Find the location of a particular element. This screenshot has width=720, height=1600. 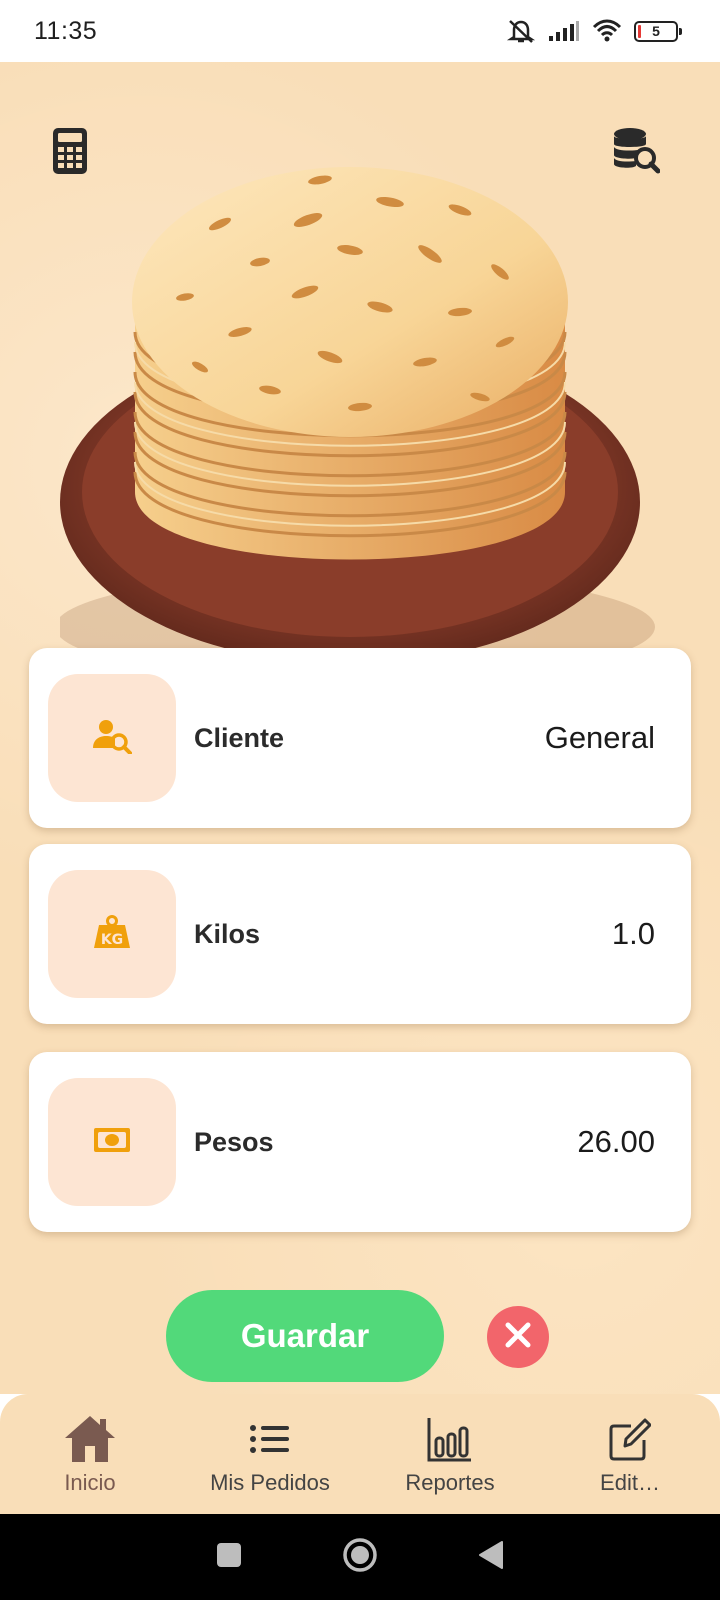

battery-level: 5 is located at coordinates (656, 31).